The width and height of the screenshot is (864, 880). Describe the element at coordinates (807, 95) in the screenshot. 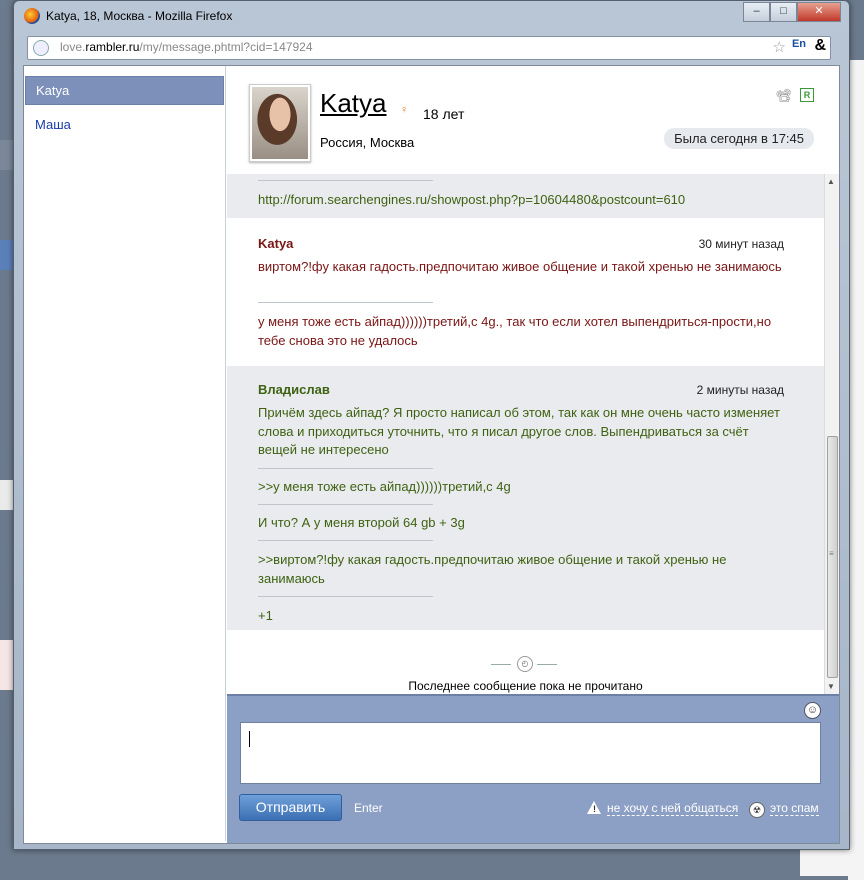

I see `rating-badge-icon: R` at that location.